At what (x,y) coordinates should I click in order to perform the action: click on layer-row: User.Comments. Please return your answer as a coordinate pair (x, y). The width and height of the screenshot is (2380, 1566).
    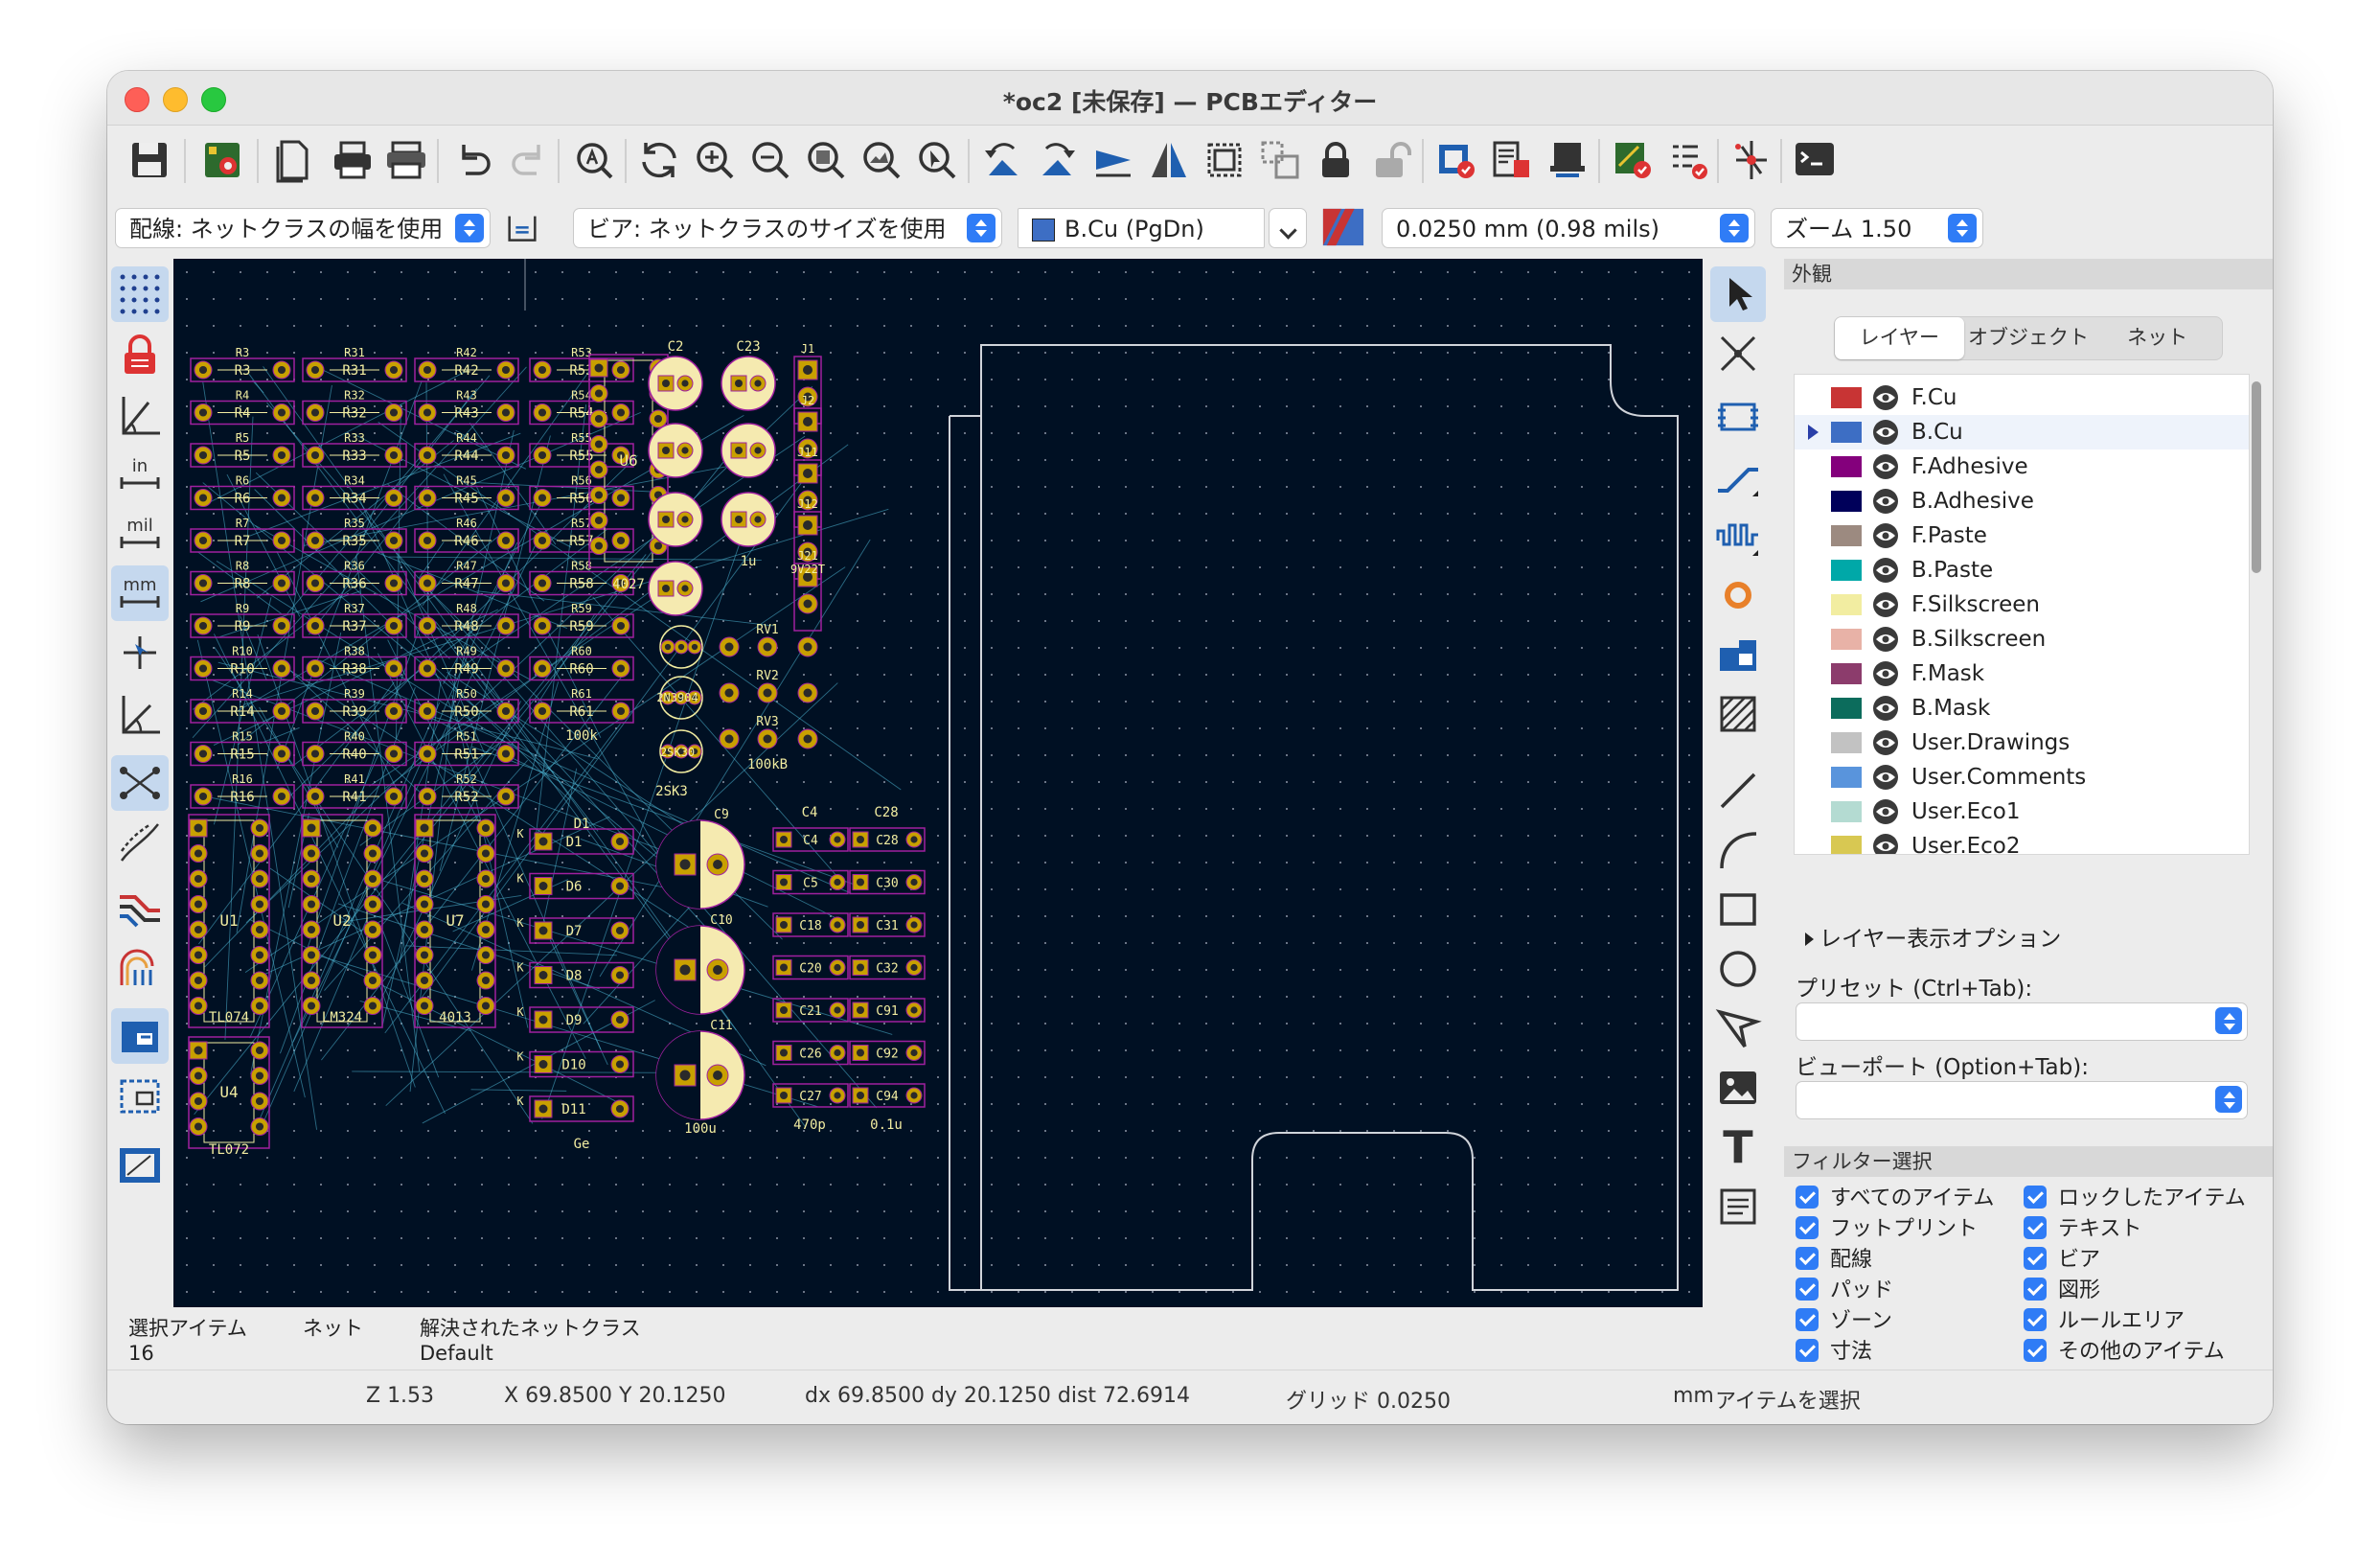
    Looking at the image, I should click on (2022, 778).